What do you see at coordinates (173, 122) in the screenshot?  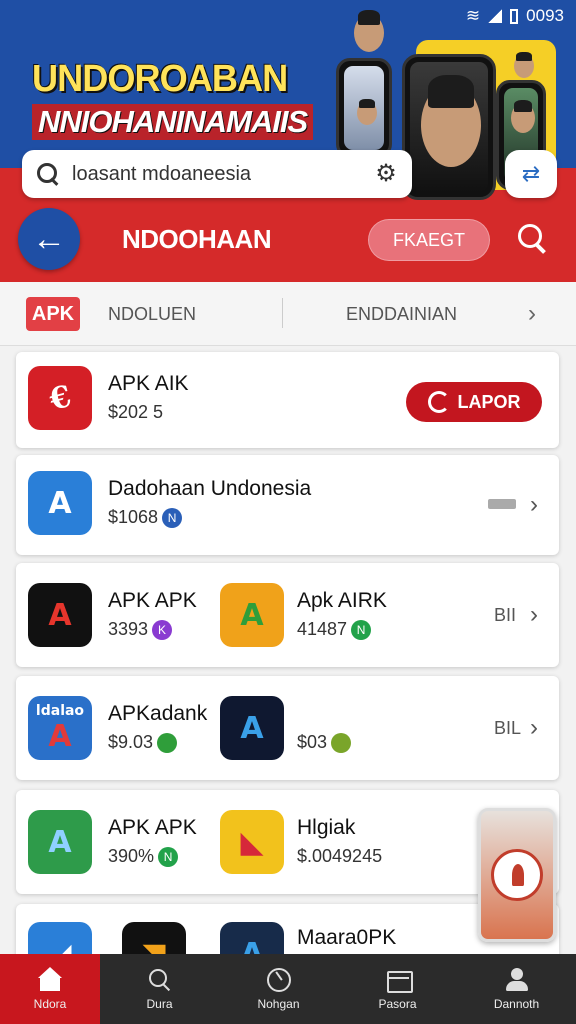 I see `banner-subheadline: NNIOHANINAMAIIS` at bounding box center [173, 122].